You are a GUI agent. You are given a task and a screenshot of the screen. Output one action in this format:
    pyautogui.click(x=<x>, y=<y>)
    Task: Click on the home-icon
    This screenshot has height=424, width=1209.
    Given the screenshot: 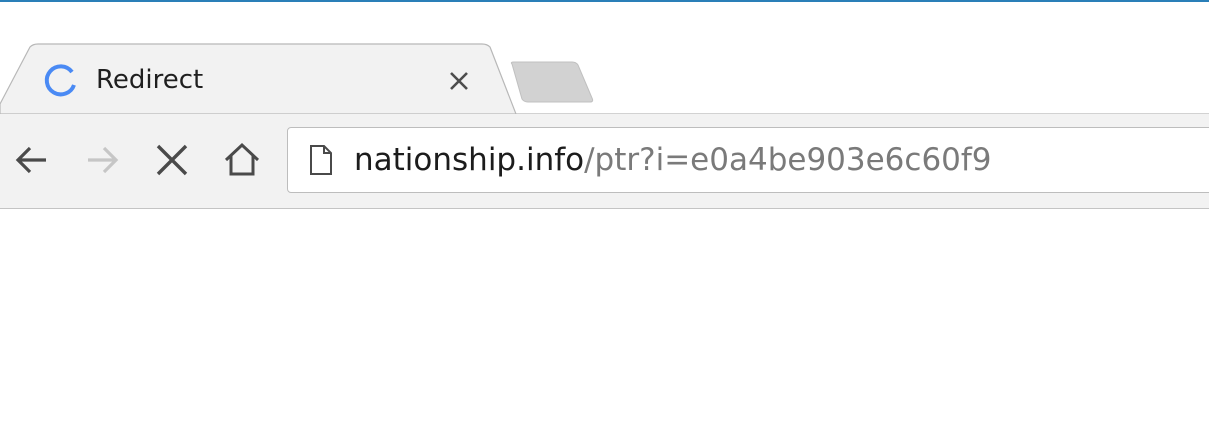 What is the action you would take?
    pyautogui.click(x=242, y=160)
    